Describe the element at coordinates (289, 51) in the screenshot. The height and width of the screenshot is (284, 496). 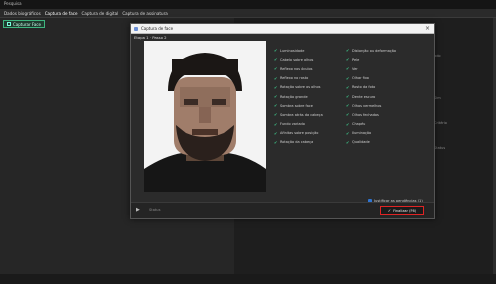
I see `check-item: ✔ Luminosidade` at that location.